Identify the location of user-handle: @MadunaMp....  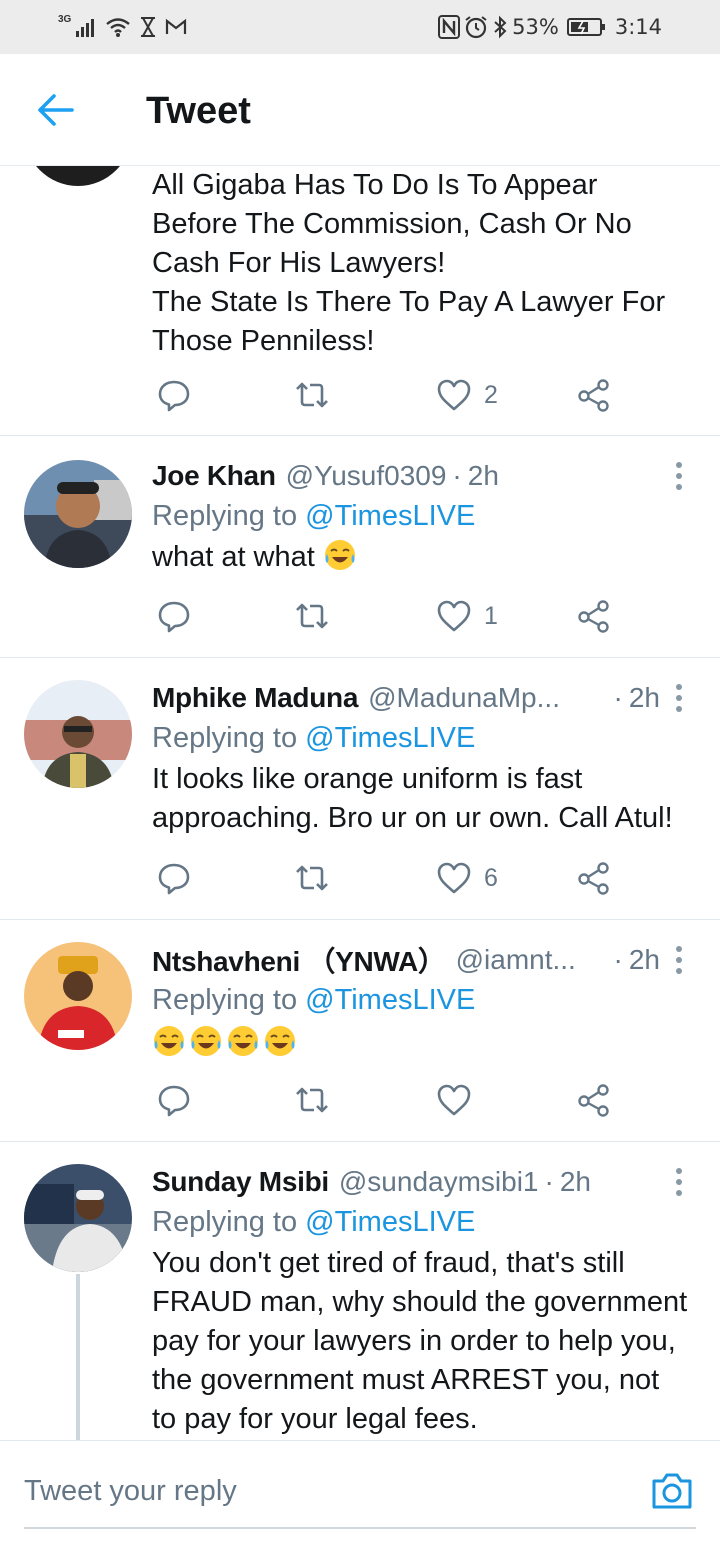
(464, 698).